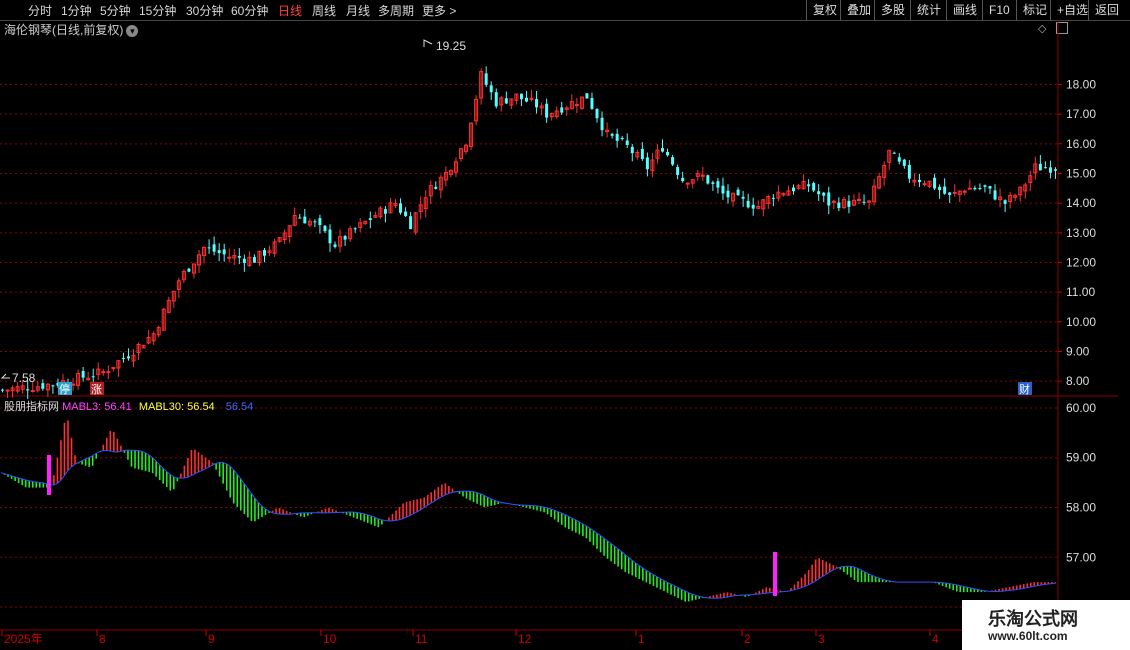 Image resolution: width=1130 pixels, height=650 pixels. I want to click on marker-label: 停, so click(64, 389).